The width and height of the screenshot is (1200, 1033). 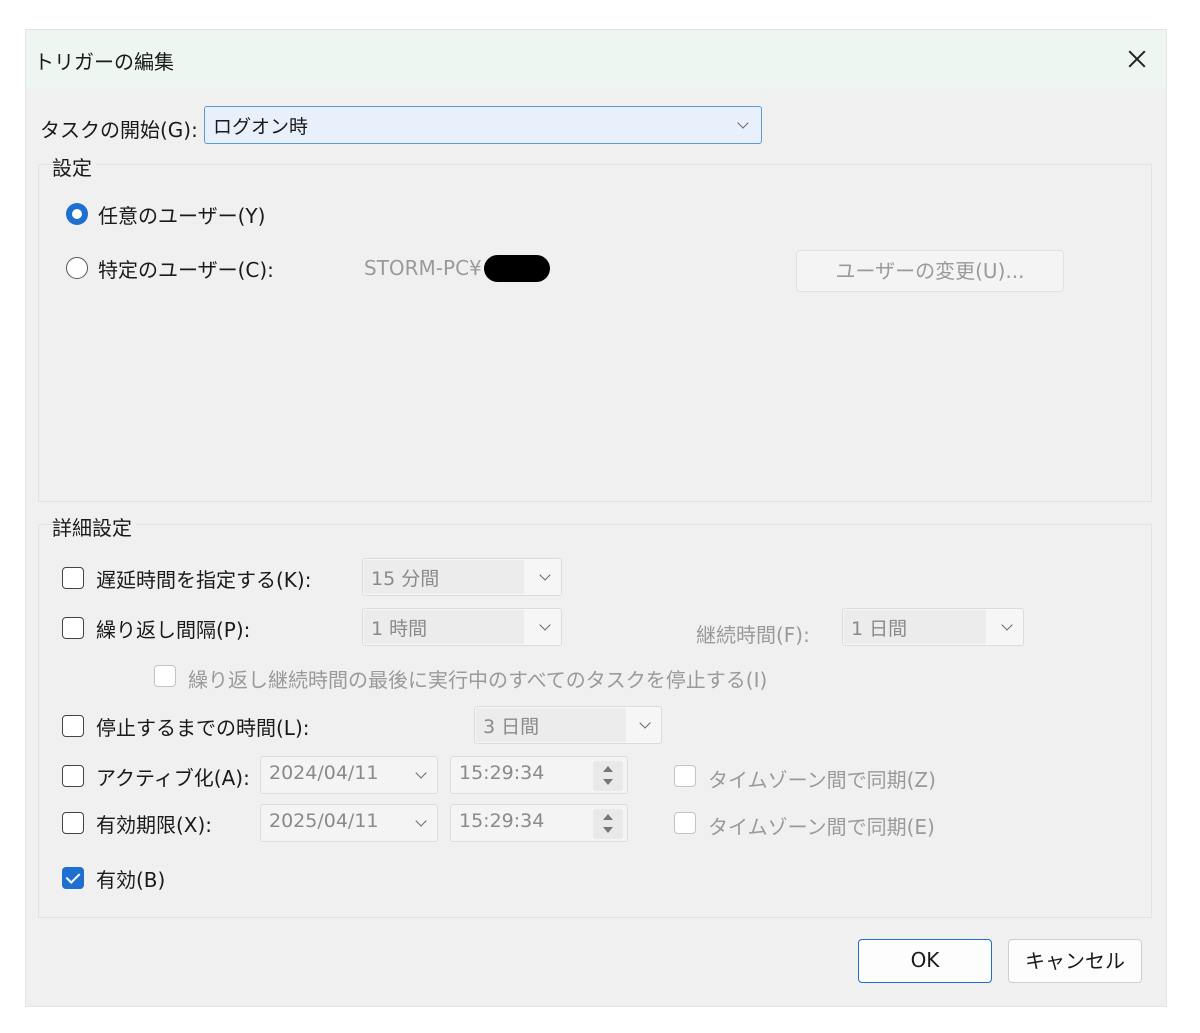 I want to click on expire-date-value: 2025/04/11, so click(x=324, y=821).